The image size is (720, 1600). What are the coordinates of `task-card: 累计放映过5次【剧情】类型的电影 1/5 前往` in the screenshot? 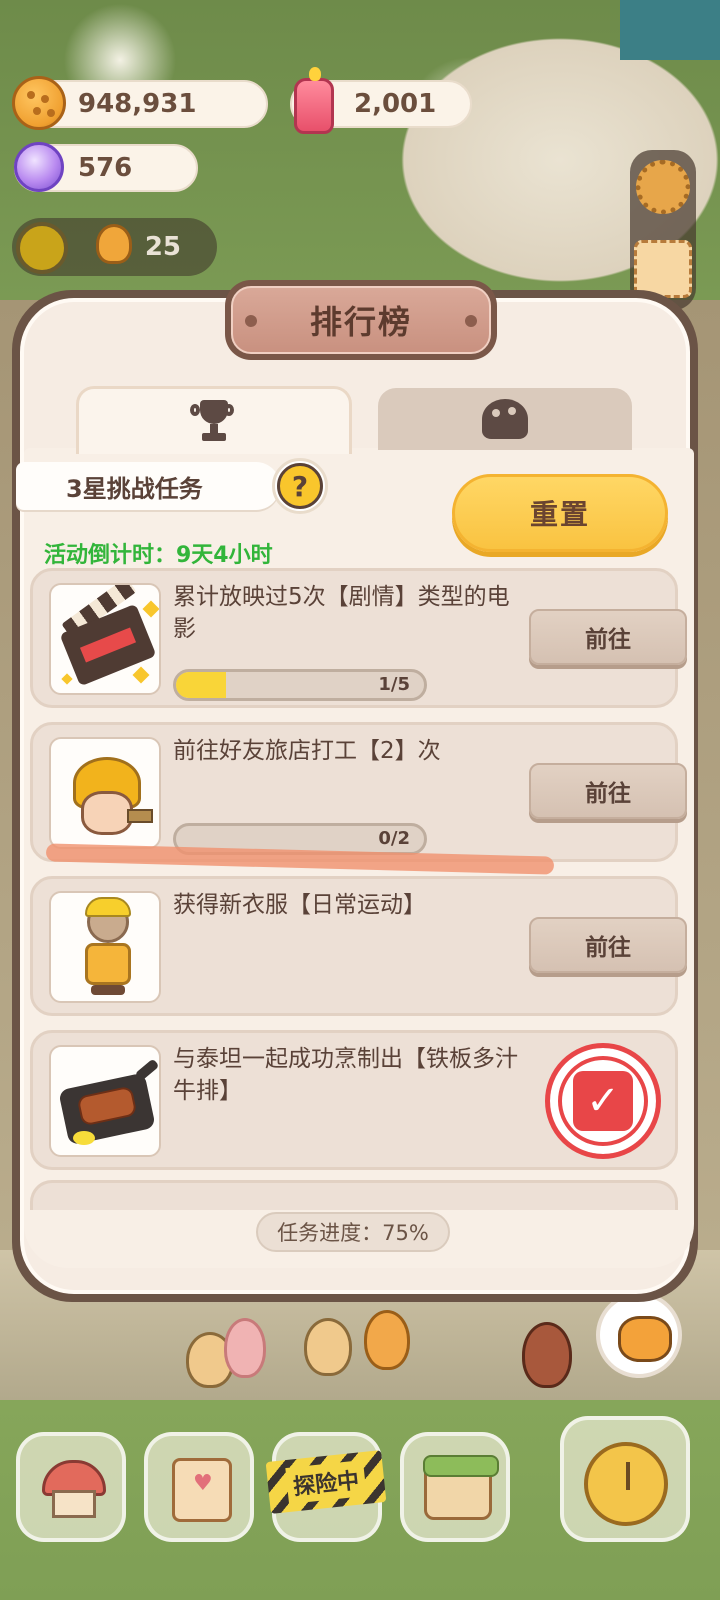 It's located at (358, 638).